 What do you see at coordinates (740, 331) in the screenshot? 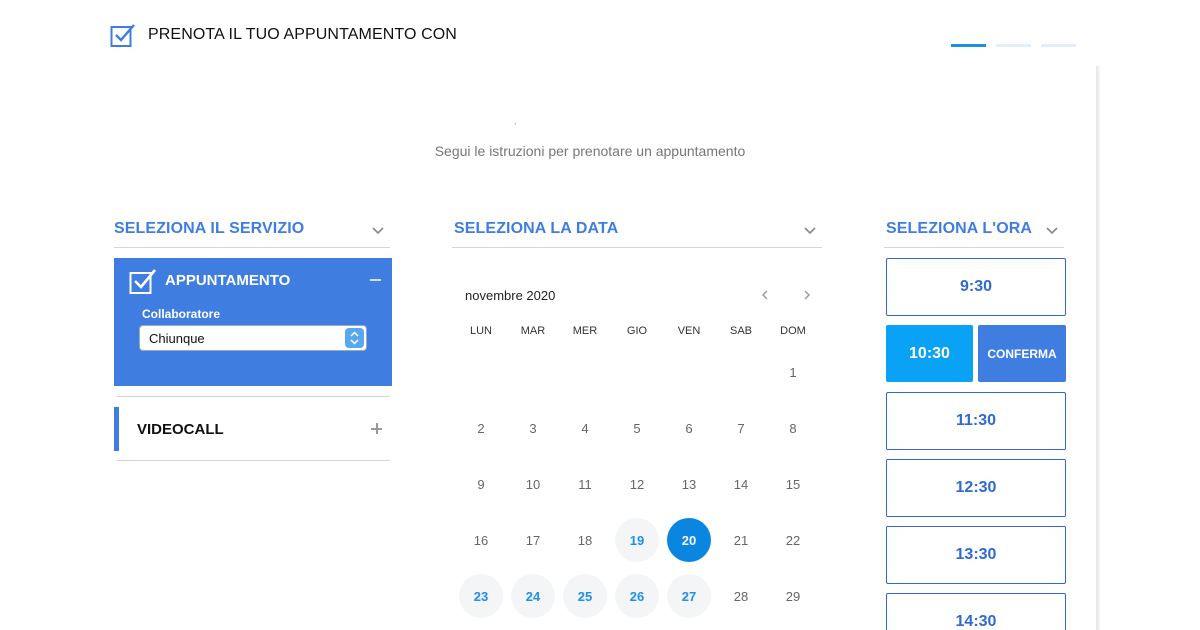
I see `weekday-label: SAB` at bounding box center [740, 331].